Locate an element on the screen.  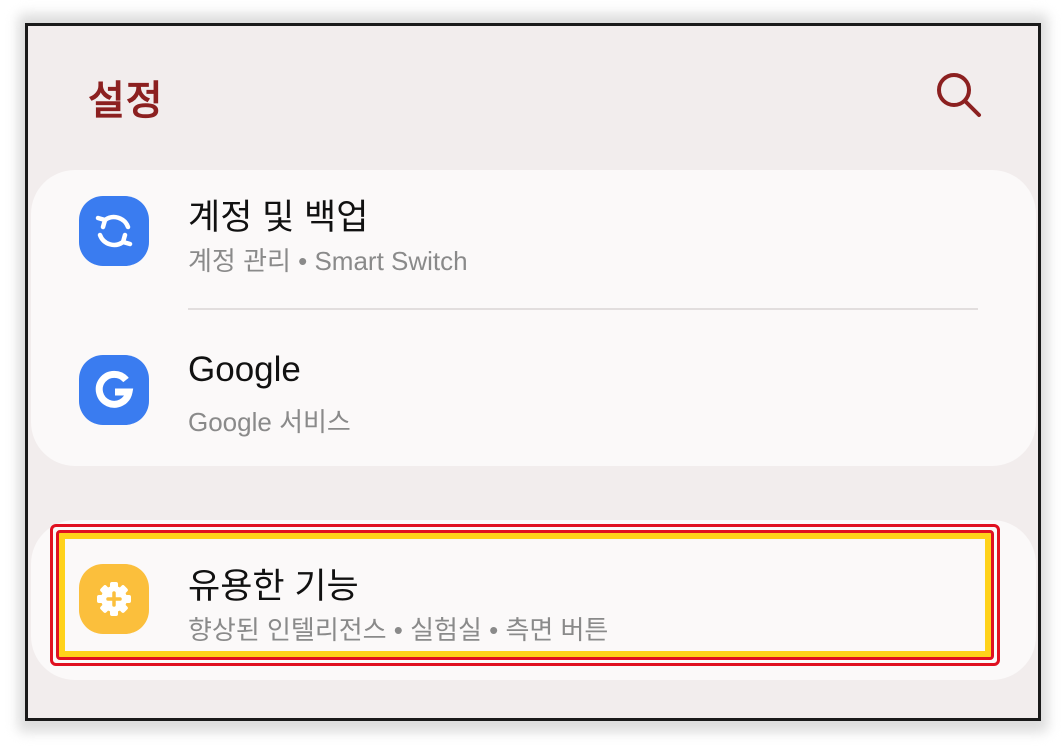
account-backup-subtitle: 계정 관리 • Smart Switch is located at coordinates (328, 261).